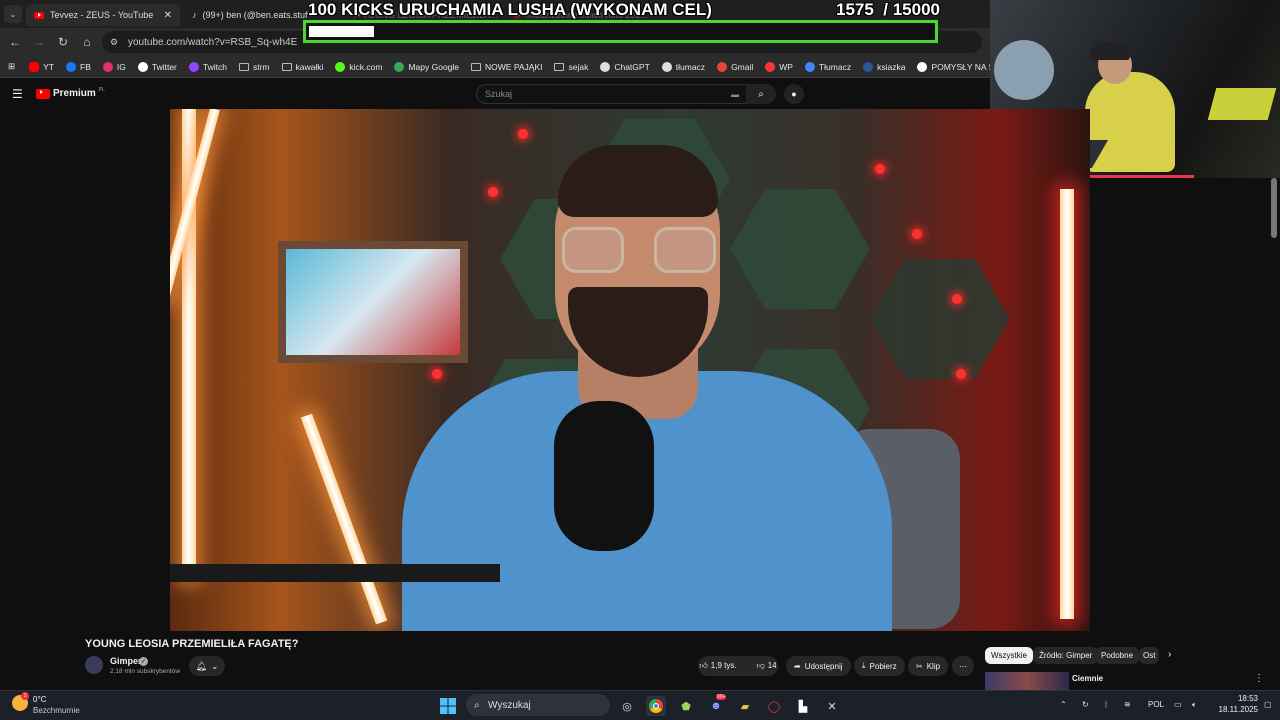 This screenshot has width=1280, height=720. Describe the element at coordinates (721, 697) in the screenshot. I see `discord-badge: 99+` at that location.